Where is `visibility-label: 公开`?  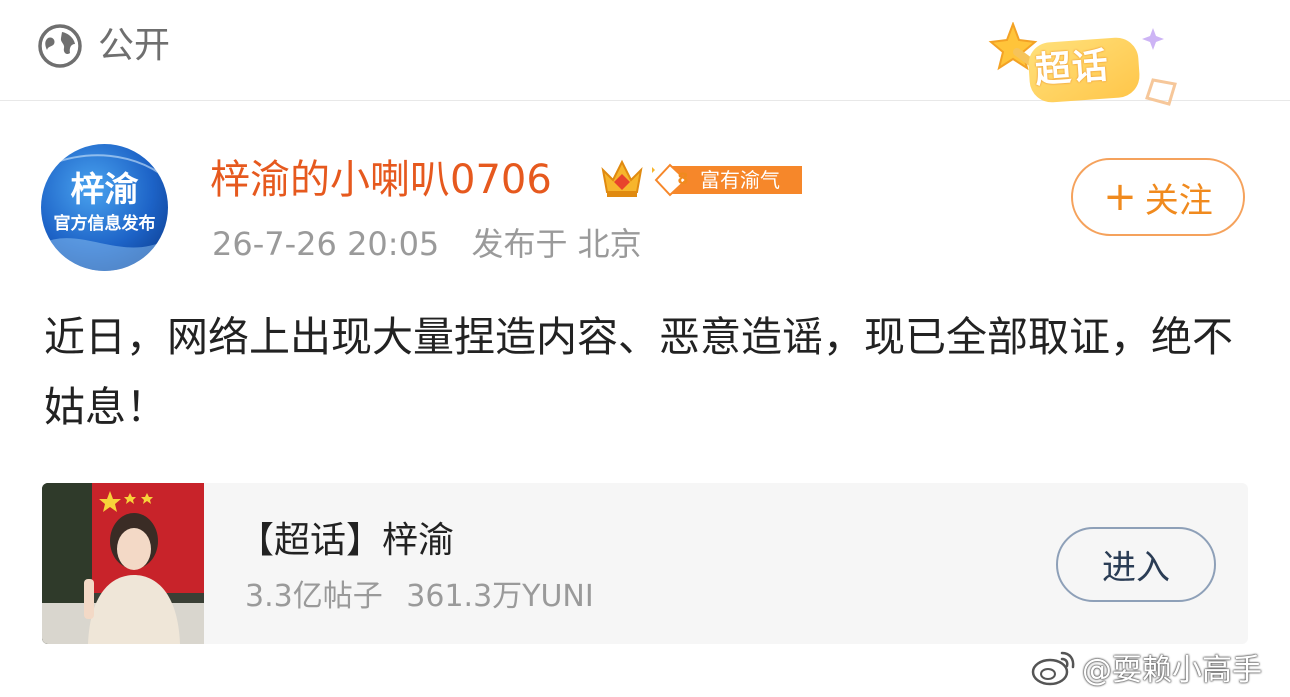 visibility-label: 公开 is located at coordinates (134, 46).